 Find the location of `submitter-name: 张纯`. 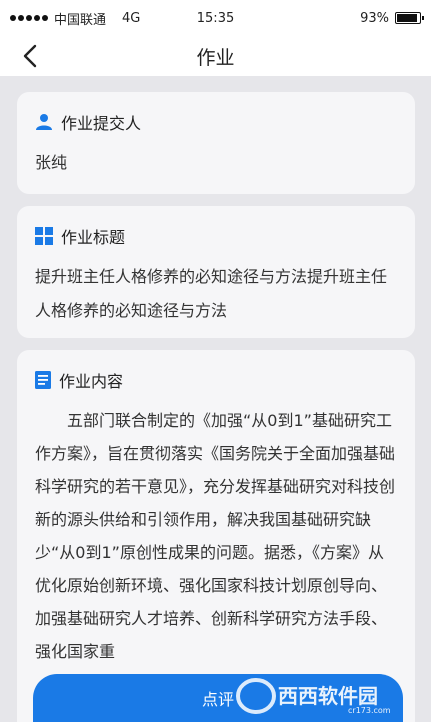

submitter-name: 张纯 is located at coordinates (51, 162).